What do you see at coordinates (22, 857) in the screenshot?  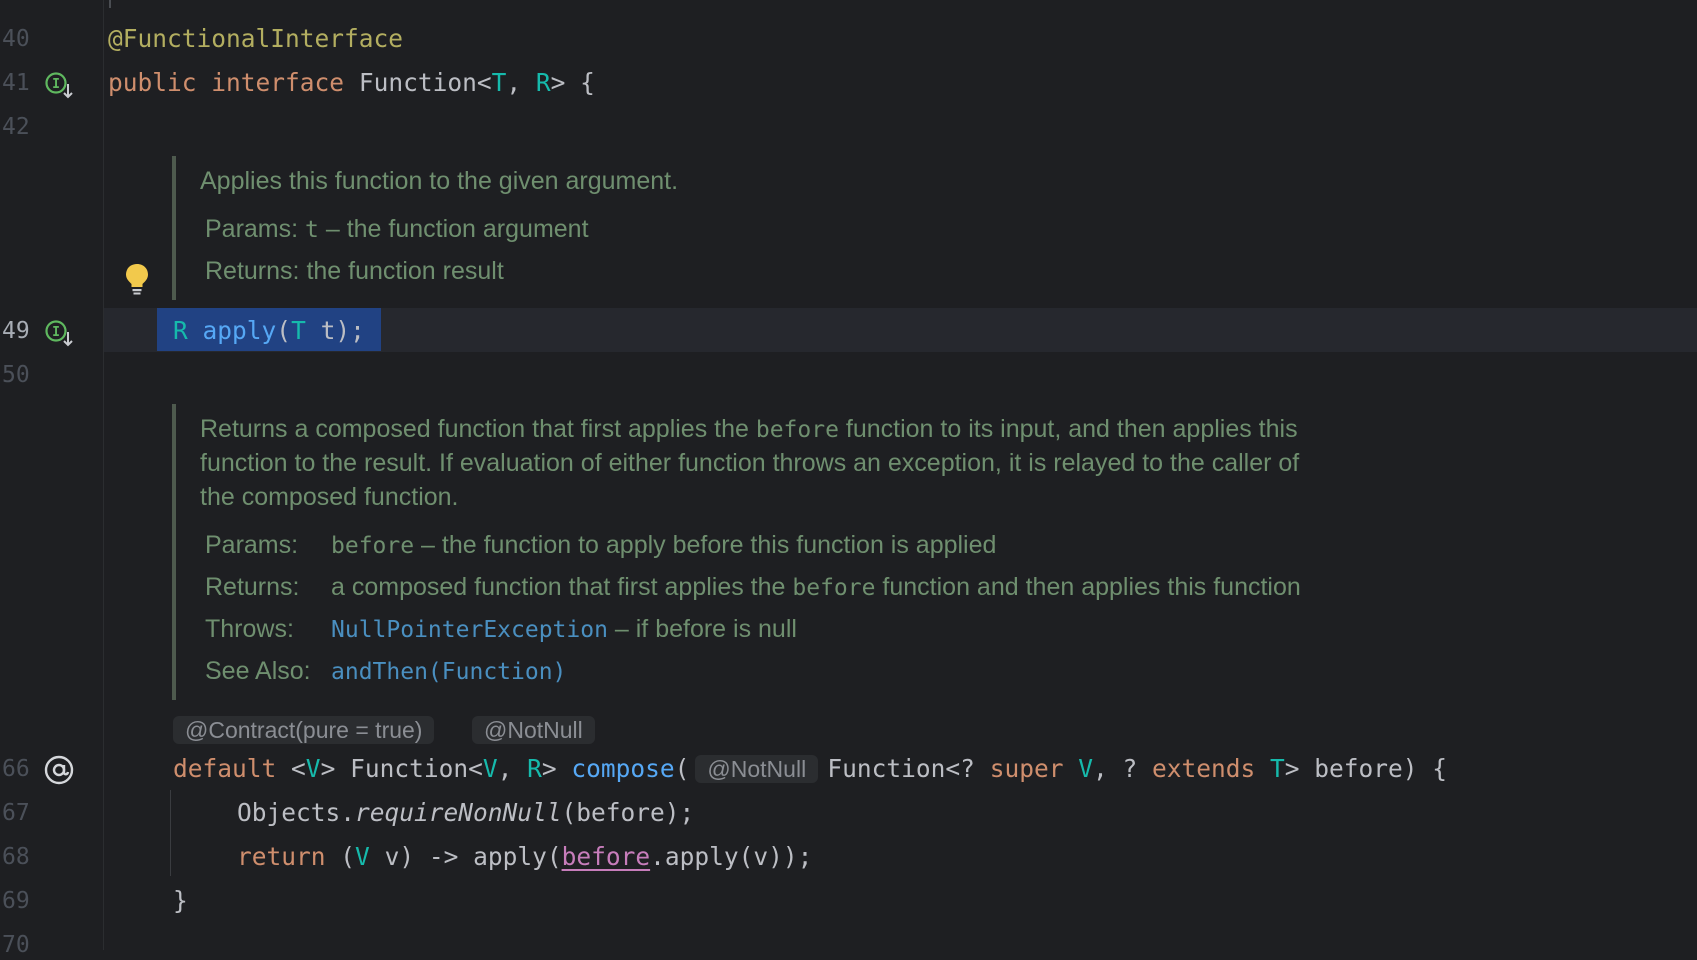 I see `line-number-68: 68` at bounding box center [22, 857].